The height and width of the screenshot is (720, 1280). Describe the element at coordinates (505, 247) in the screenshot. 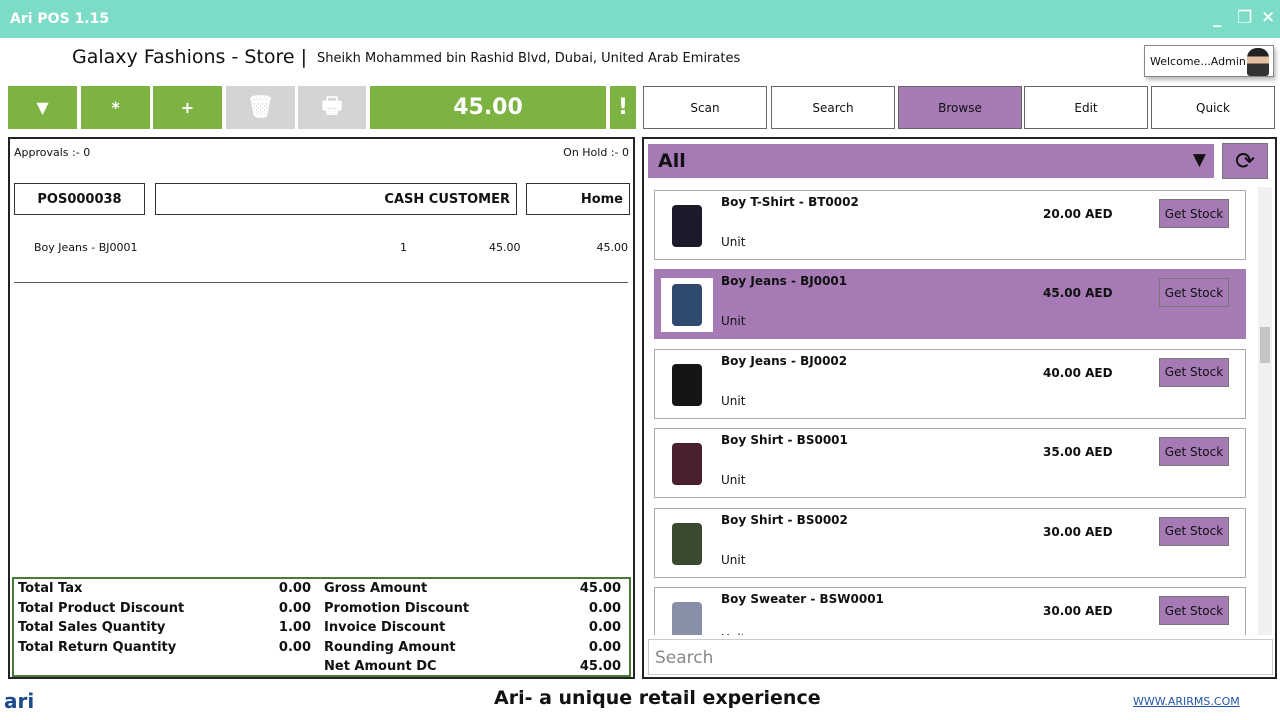

I see `line-price: 45.00` at that location.